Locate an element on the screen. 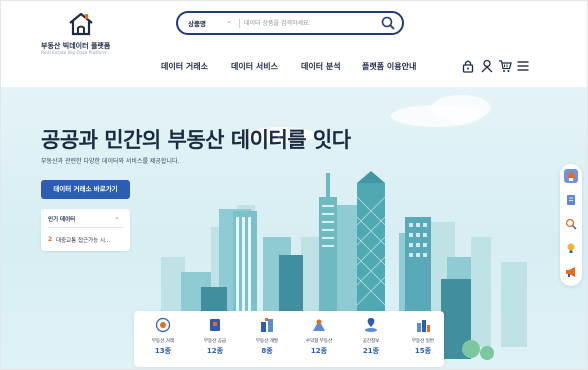  category-label: 부동산 공급 is located at coordinates (215, 341).